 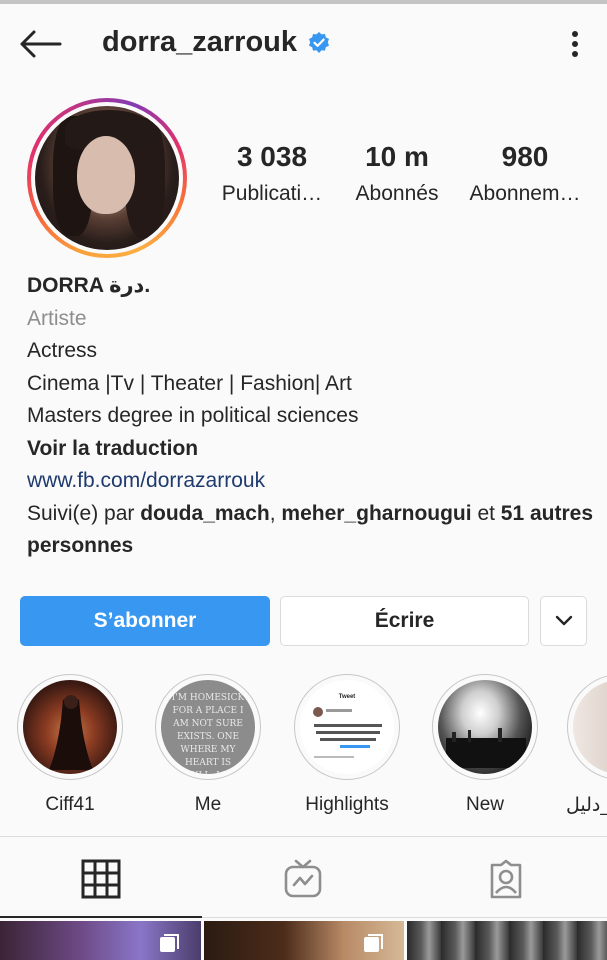 I want to click on stat-following-count: 980, so click(x=525, y=156).